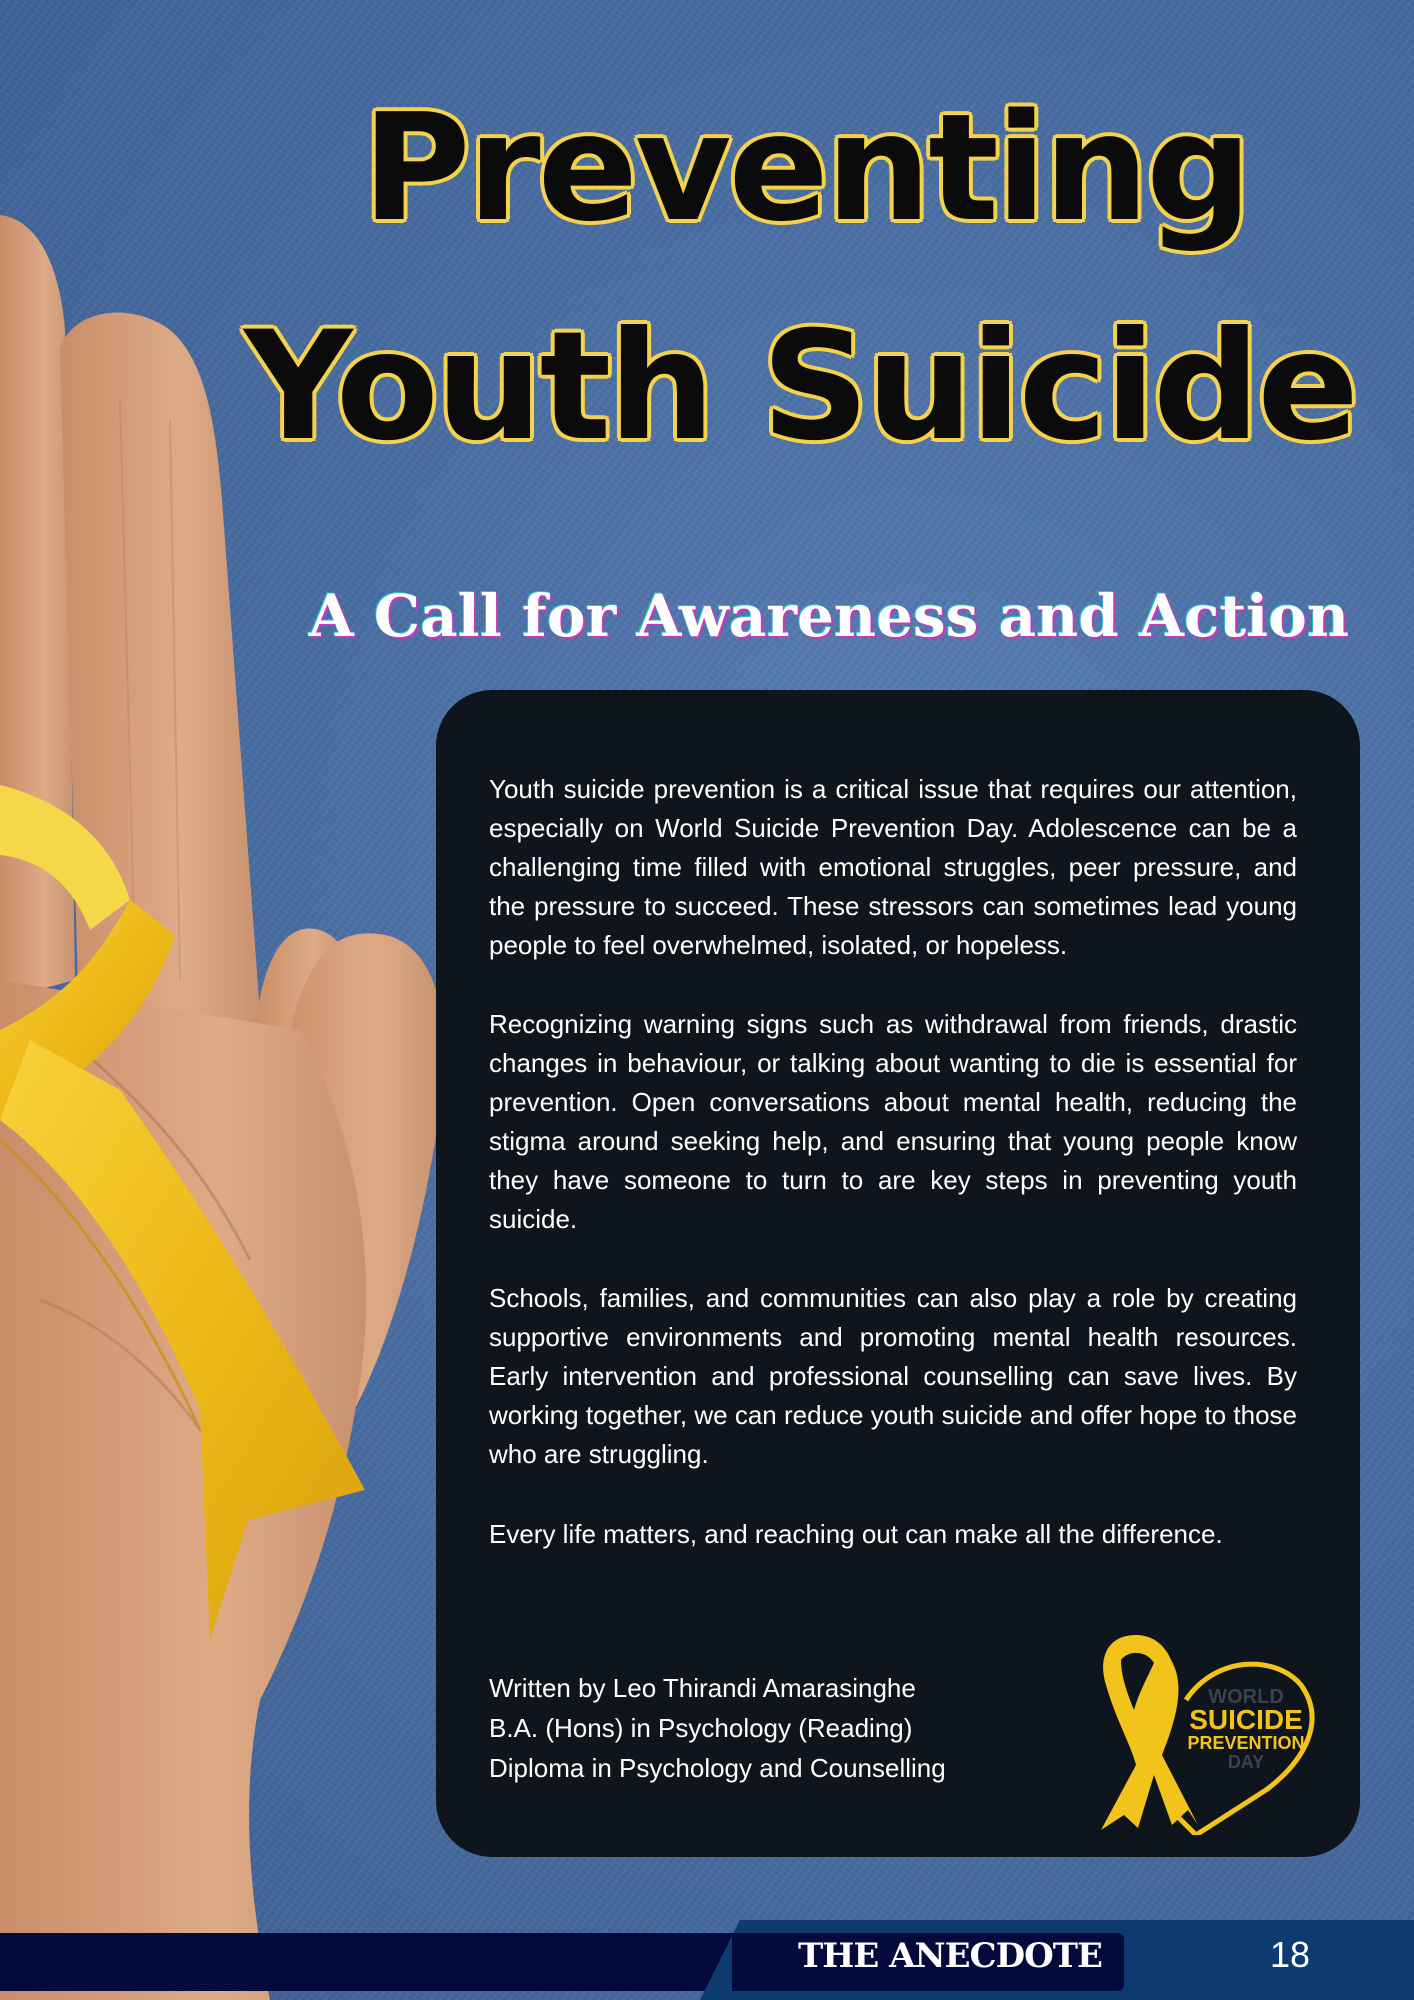 This screenshot has width=1414, height=2000. Describe the element at coordinates (828, 616) in the screenshot. I see `subtitle: A Call for Awareness and Action` at that location.